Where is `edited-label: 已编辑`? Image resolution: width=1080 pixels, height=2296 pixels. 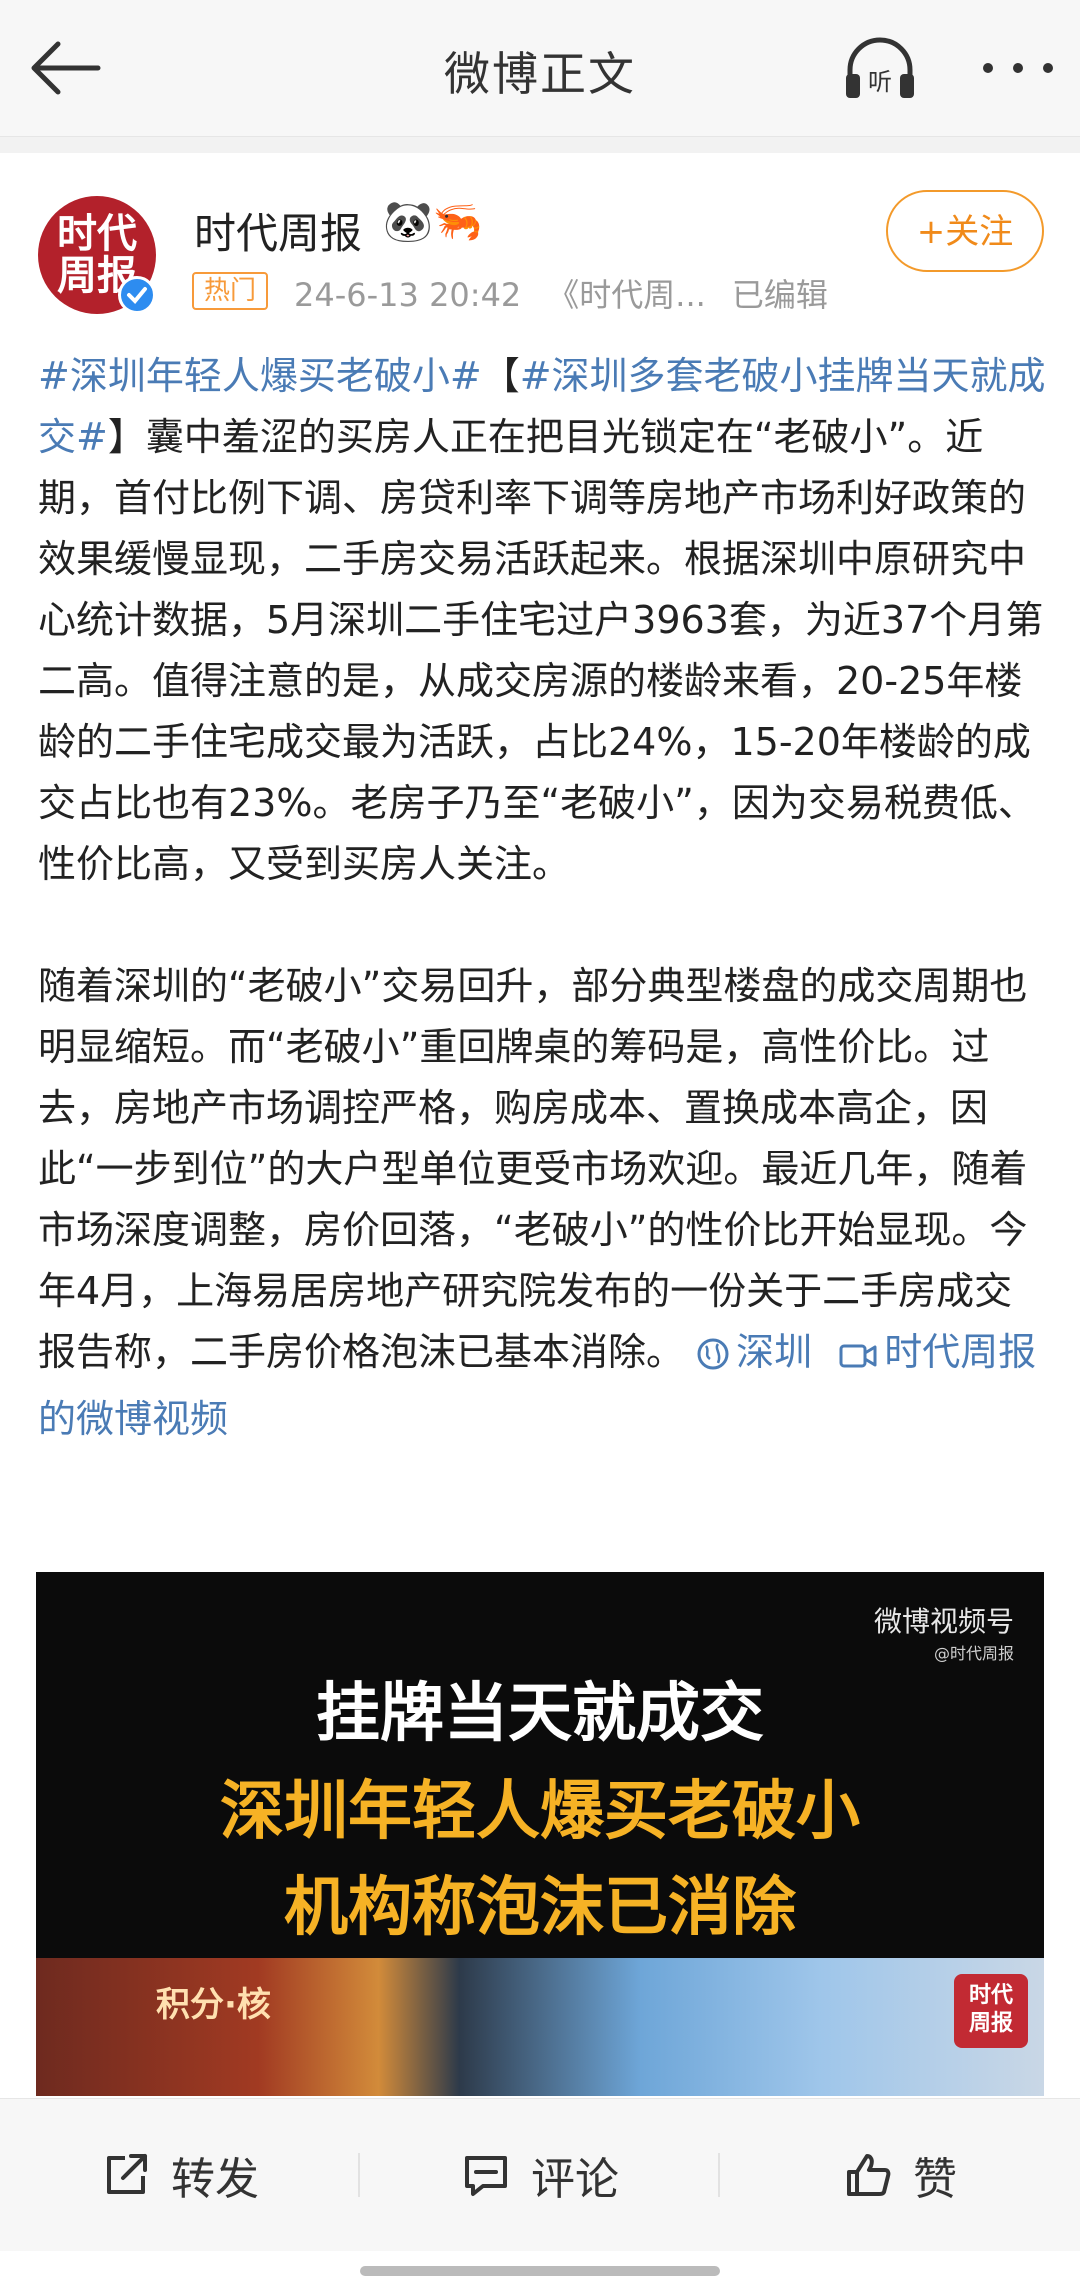
edited-label: 已编辑 is located at coordinates (780, 295).